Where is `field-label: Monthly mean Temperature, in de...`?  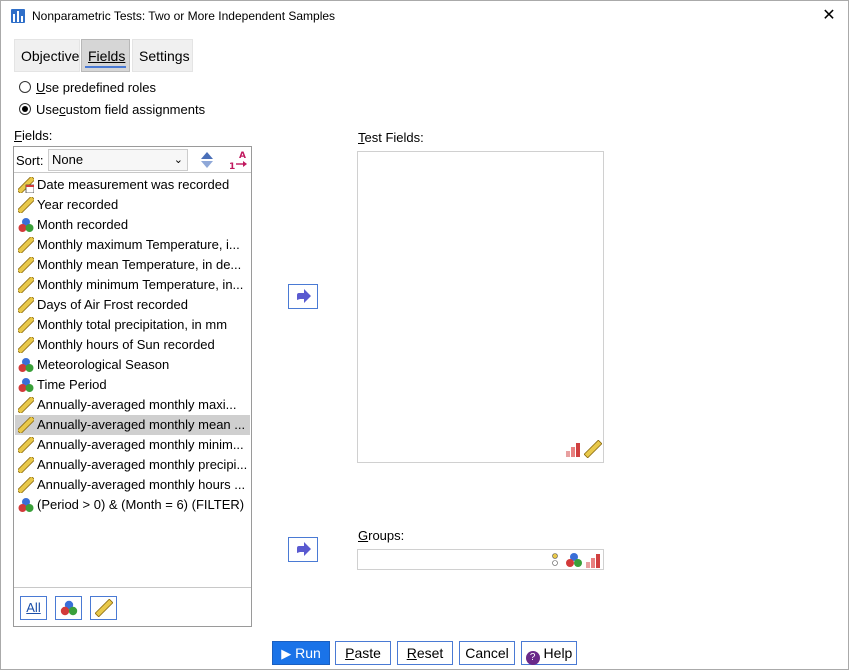 field-label: Monthly mean Temperature, in de... is located at coordinates (139, 264).